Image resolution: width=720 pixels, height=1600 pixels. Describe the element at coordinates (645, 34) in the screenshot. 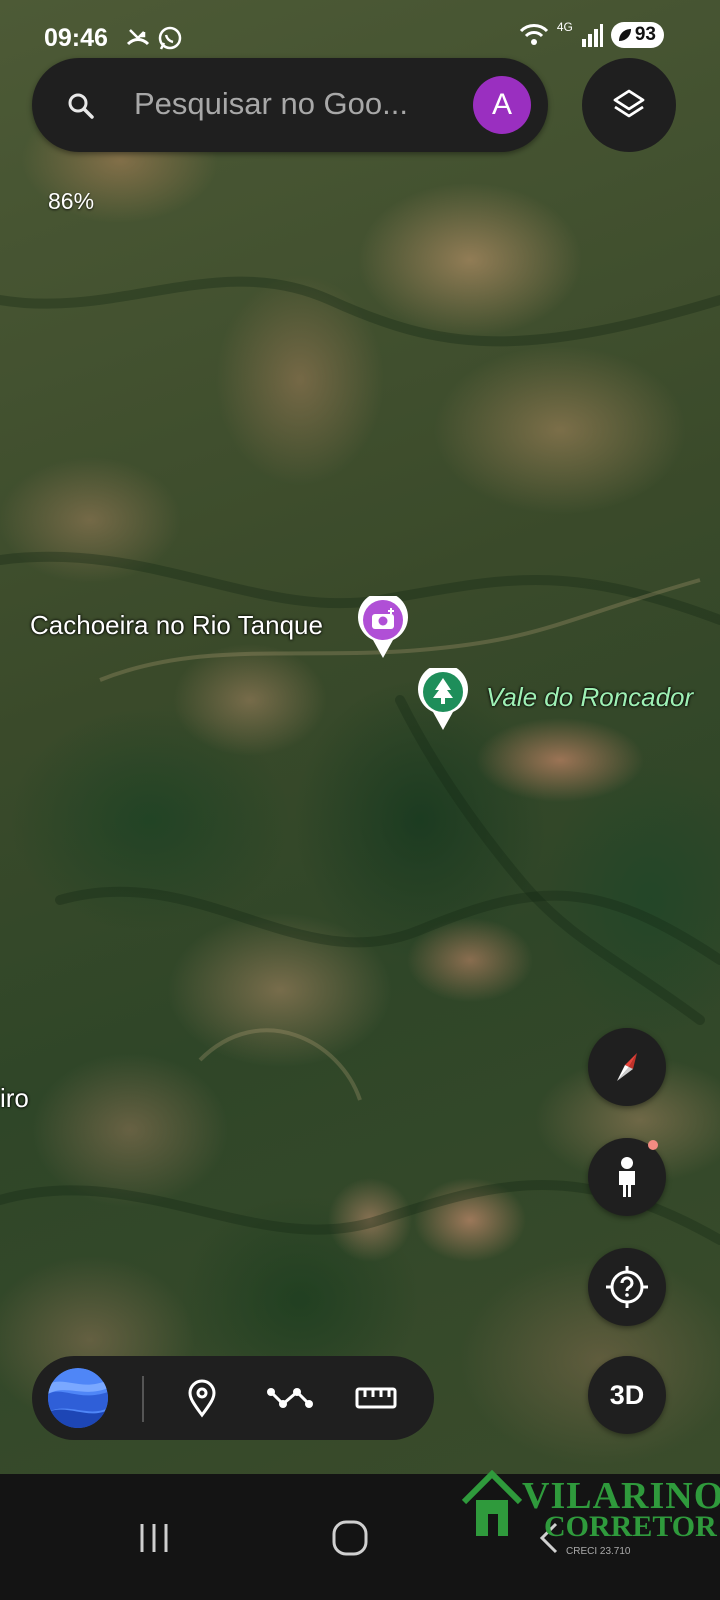

I see `battery-level: 93` at that location.